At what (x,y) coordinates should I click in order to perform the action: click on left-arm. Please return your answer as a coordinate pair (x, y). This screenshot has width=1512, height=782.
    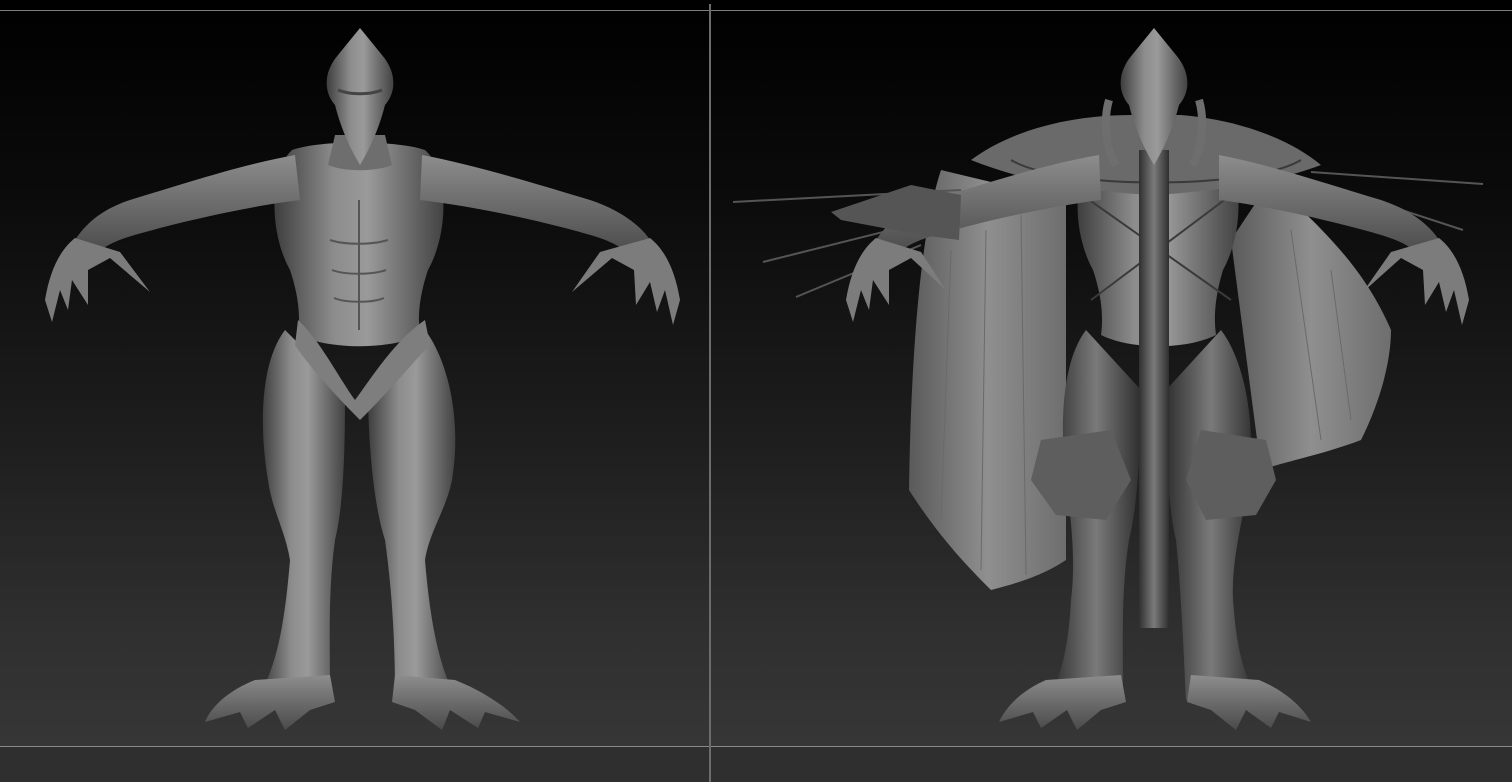
    Looking at the image, I should click on (187, 205).